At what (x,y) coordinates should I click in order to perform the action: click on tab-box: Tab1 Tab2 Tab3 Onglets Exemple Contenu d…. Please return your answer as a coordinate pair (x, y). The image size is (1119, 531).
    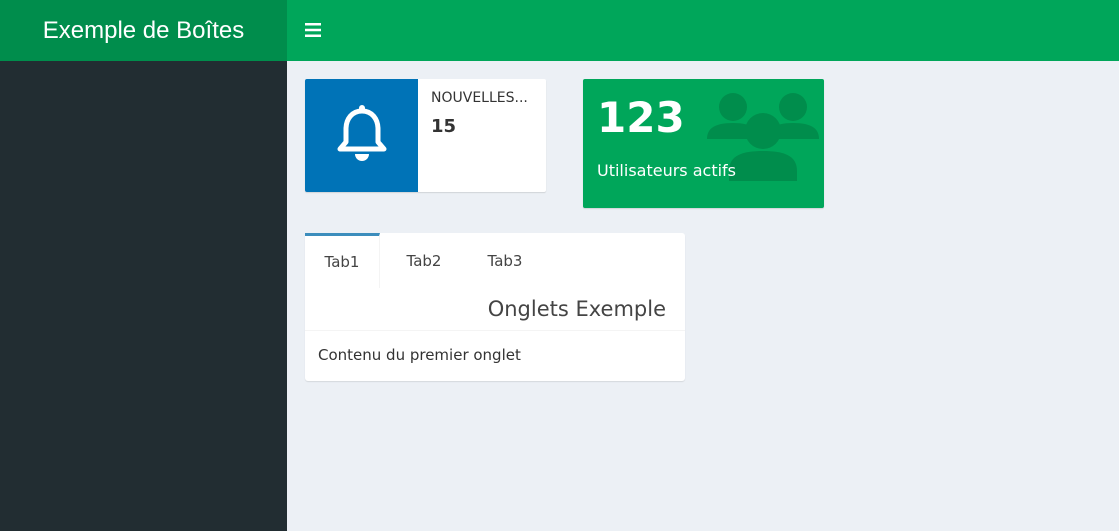
    Looking at the image, I should click on (495, 307).